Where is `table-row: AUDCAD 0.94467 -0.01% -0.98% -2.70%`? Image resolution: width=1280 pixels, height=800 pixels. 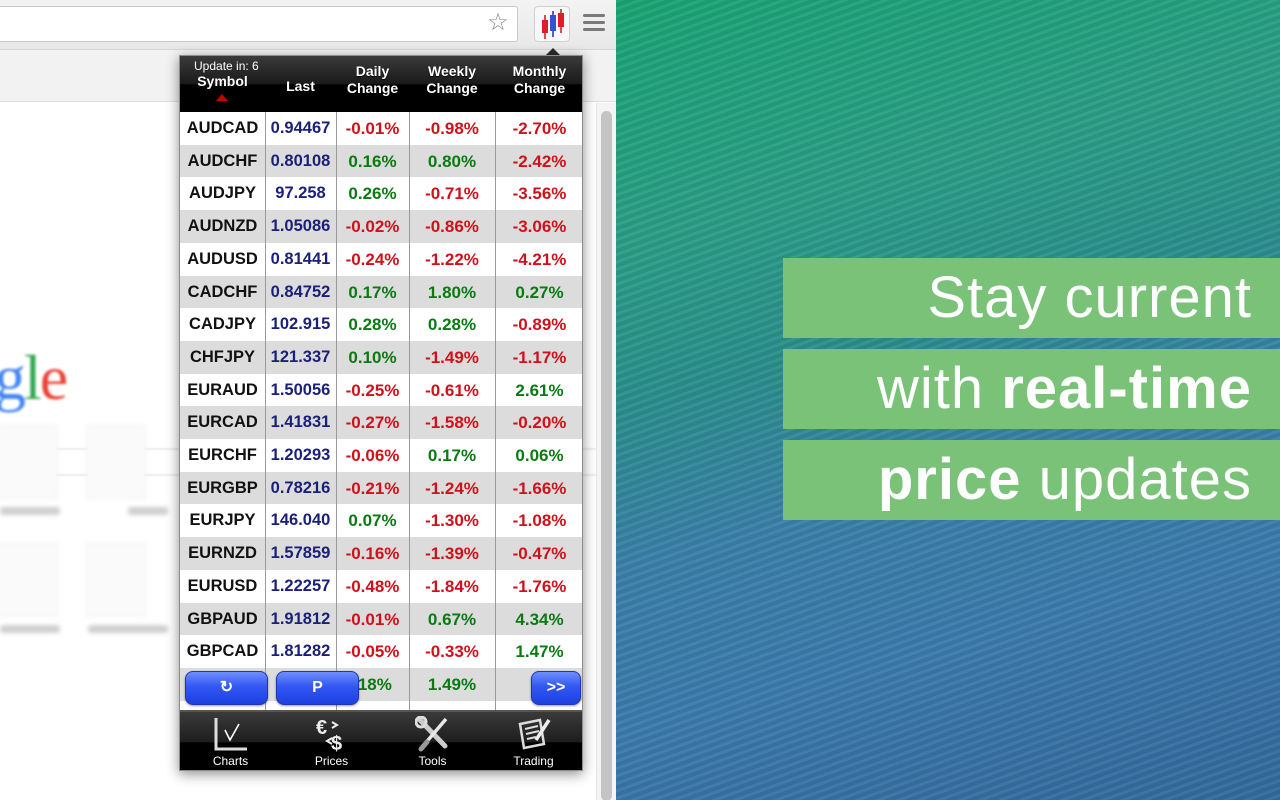
table-row: AUDCAD 0.94467 -0.01% -0.98% -2.70% is located at coordinates (381, 128).